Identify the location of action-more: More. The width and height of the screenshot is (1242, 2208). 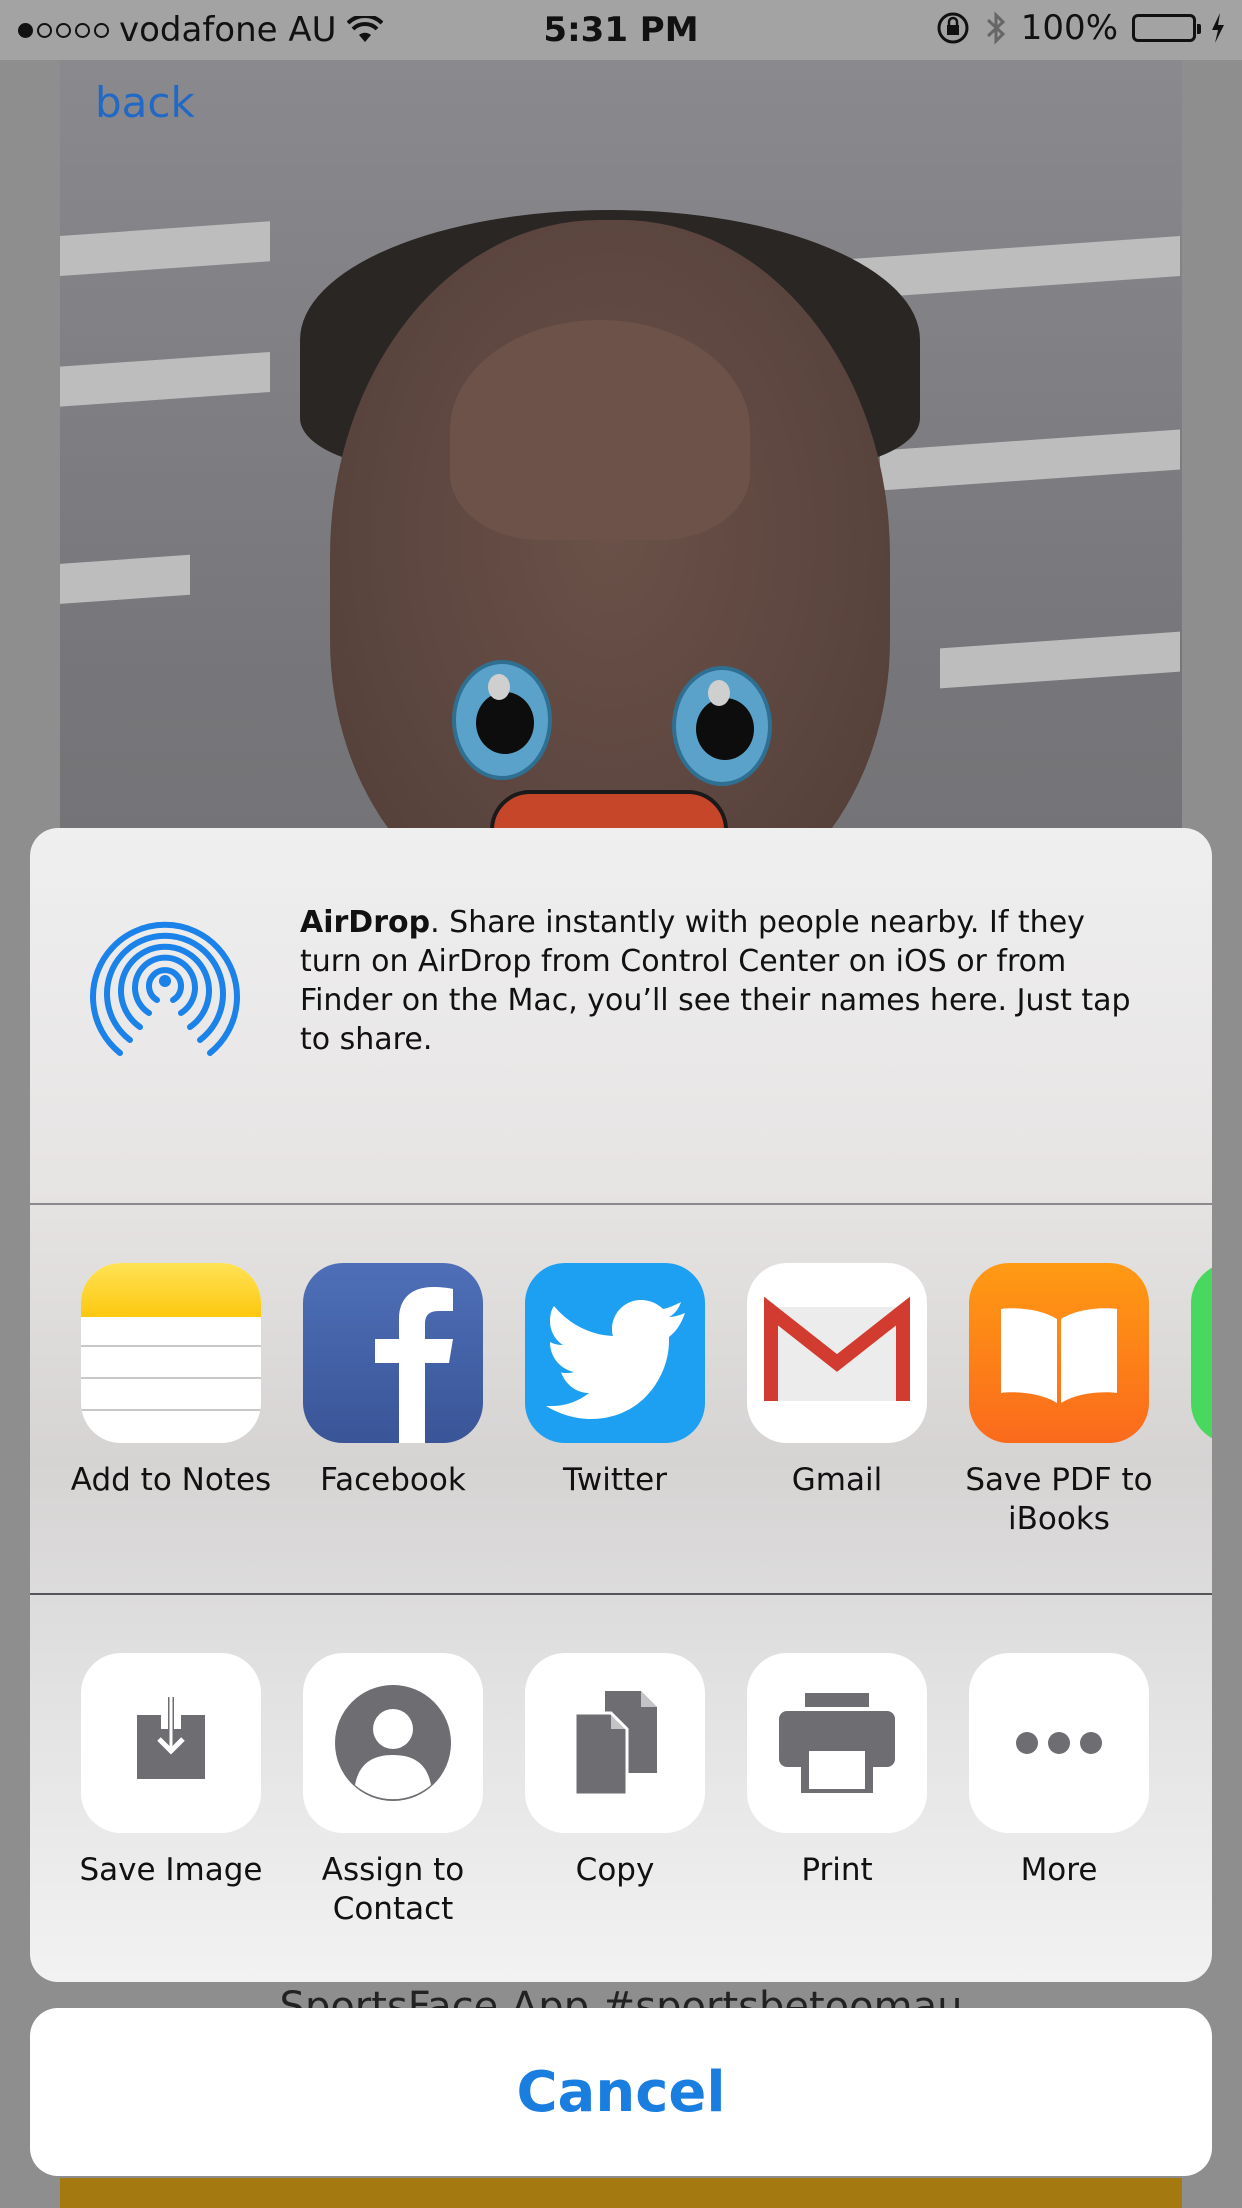
(1059, 1771).